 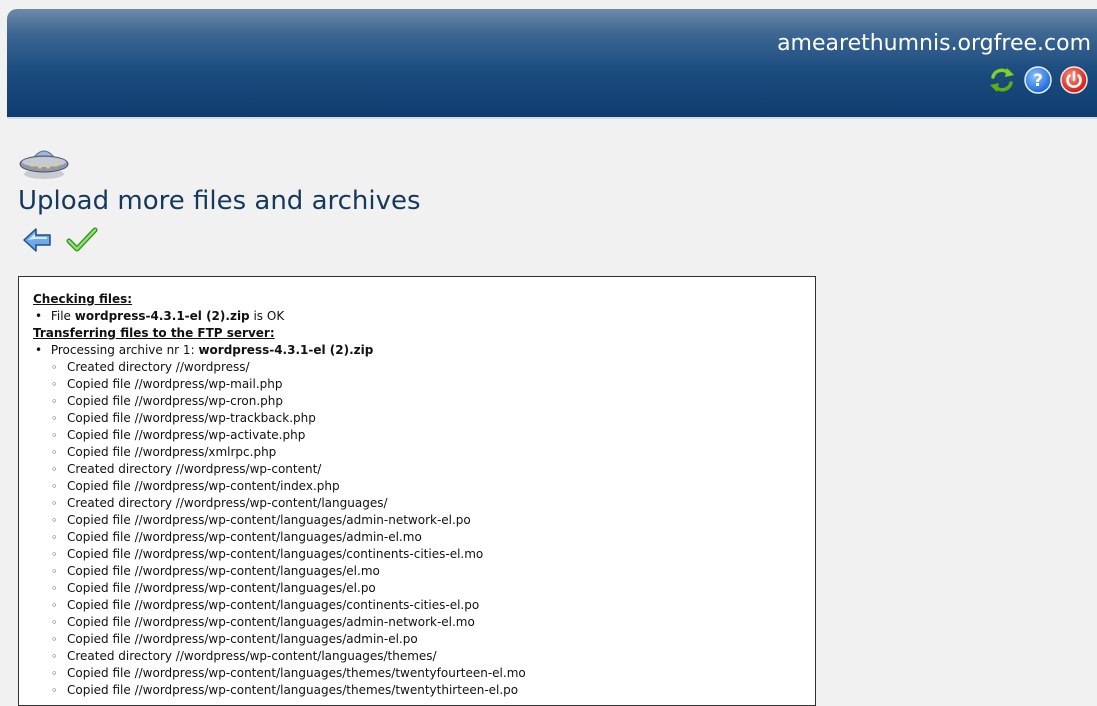 What do you see at coordinates (1002, 80) in the screenshot?
I see `refresh-icon` at bounding box center [1002, 80].